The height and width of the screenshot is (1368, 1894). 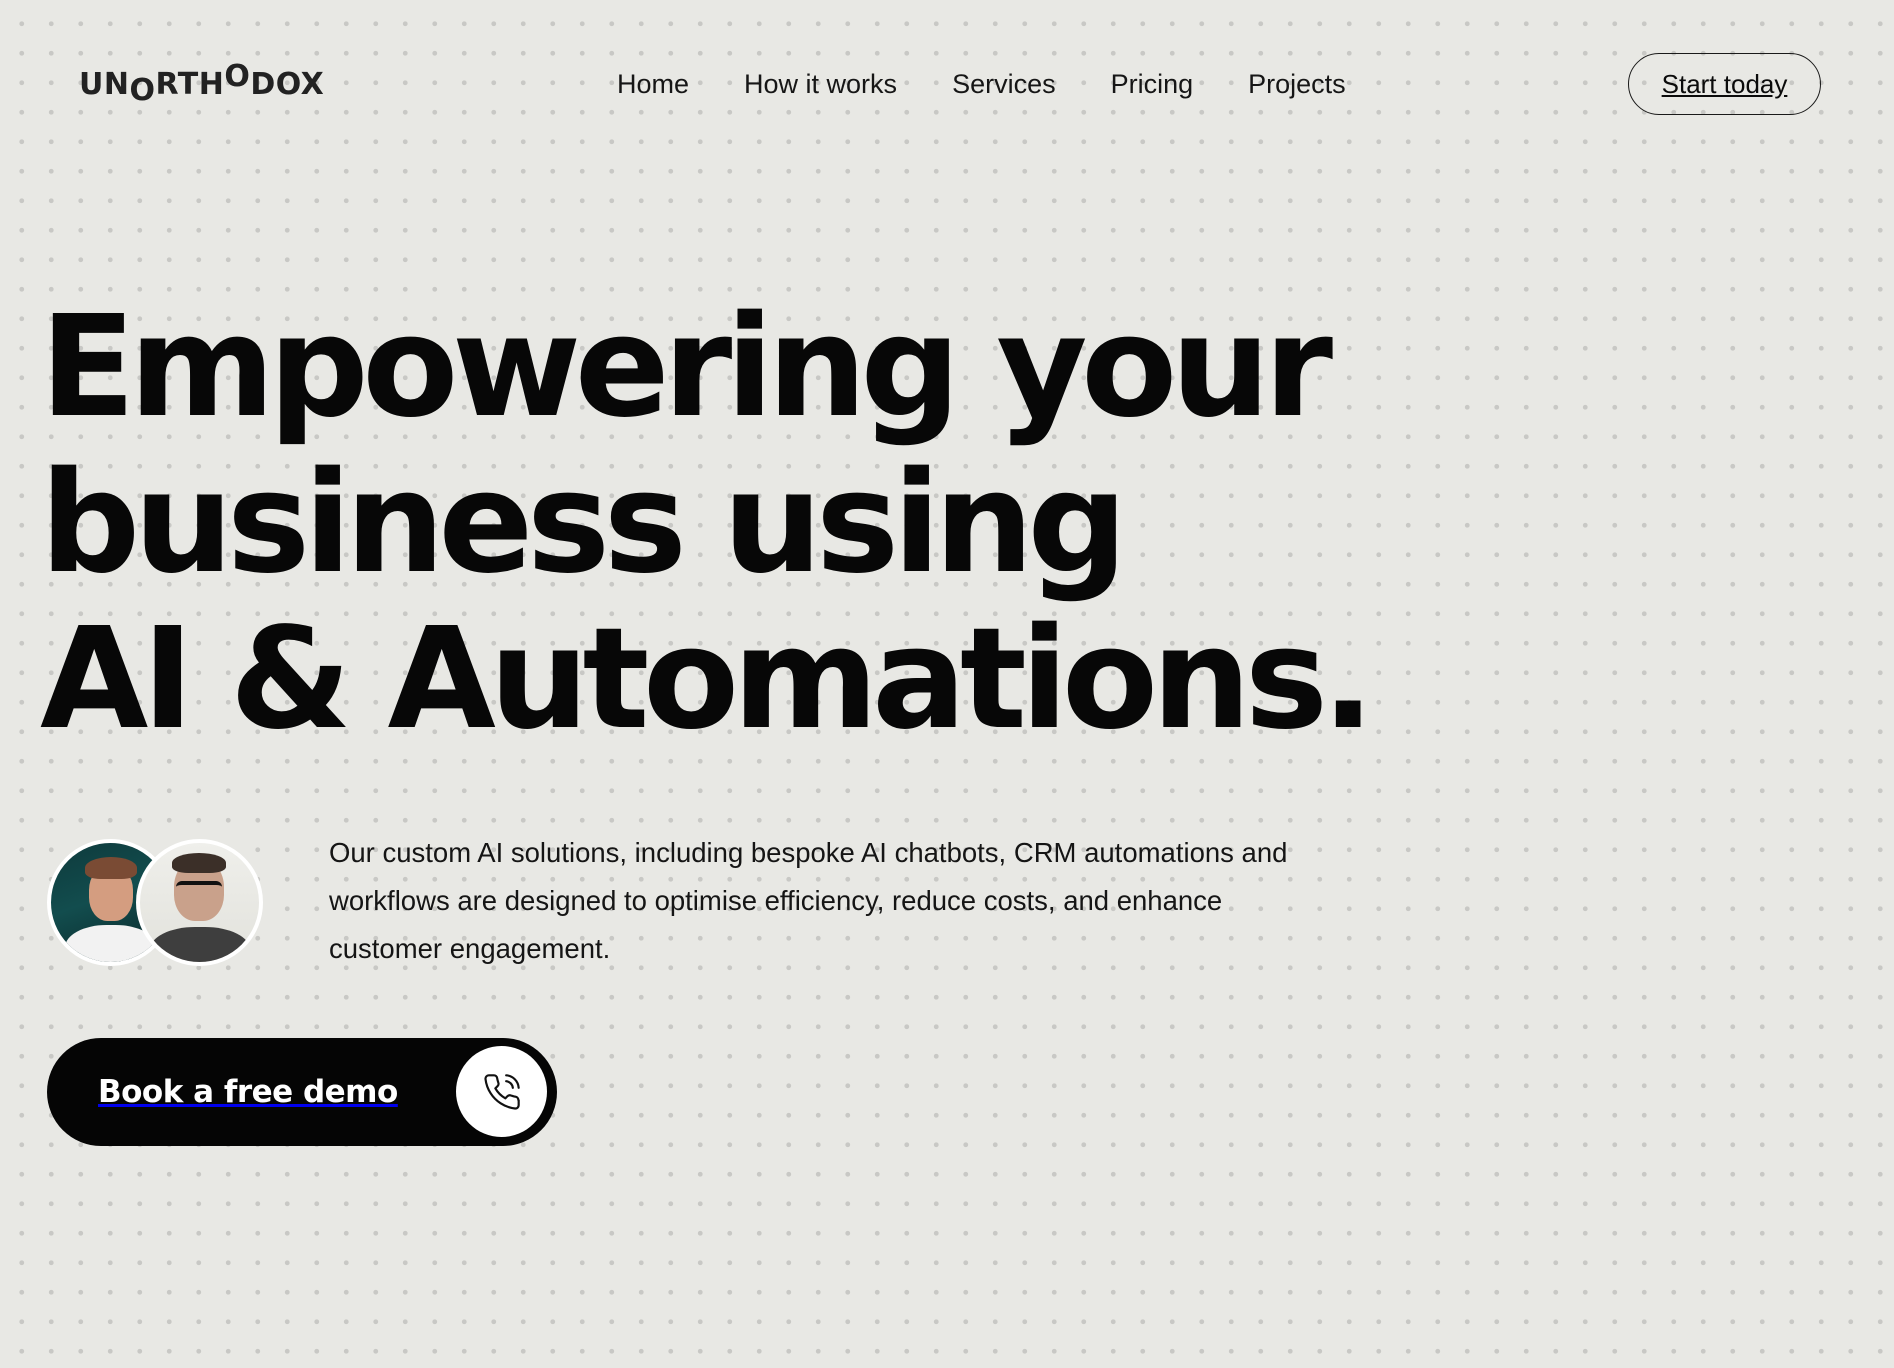 What do you see at coordinates (1004, 84) in the screenshot?
I see `nav-link-services: Services` at bounding box center [1004, 84].